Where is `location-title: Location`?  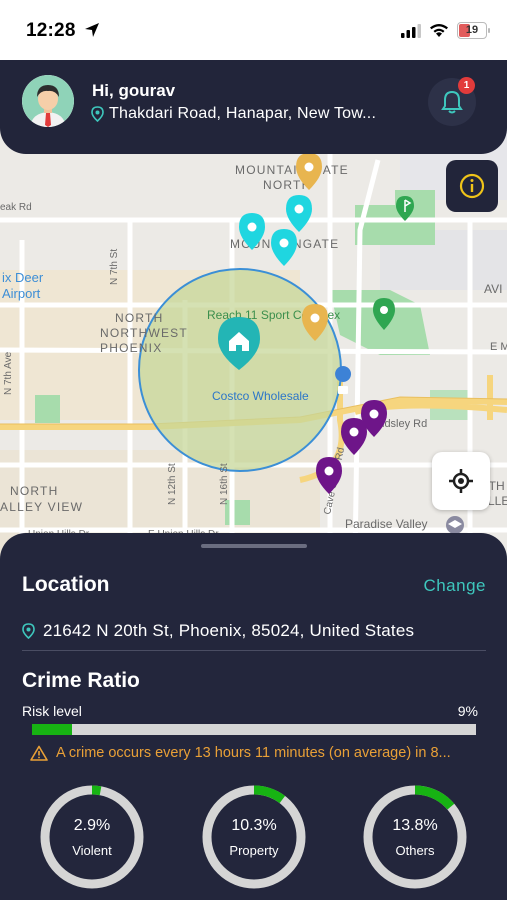 location-title: Location is located at coordinates (66, 584).